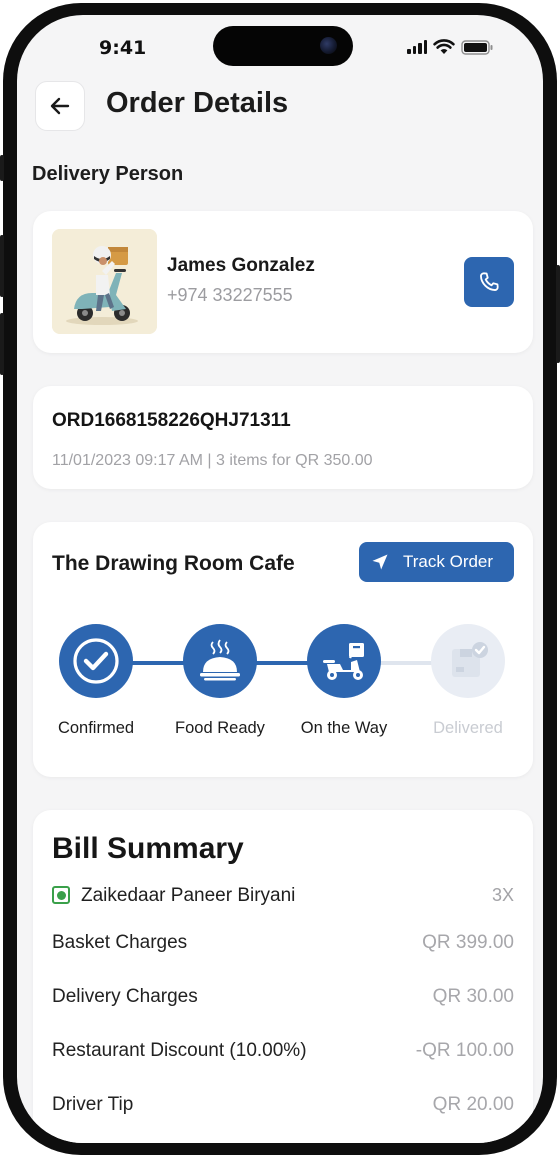  What do you see at coordinates (96, 728) in the screenshot?
I see `step-label-confirmed: Confirmed` at bounding box center [96, 728].